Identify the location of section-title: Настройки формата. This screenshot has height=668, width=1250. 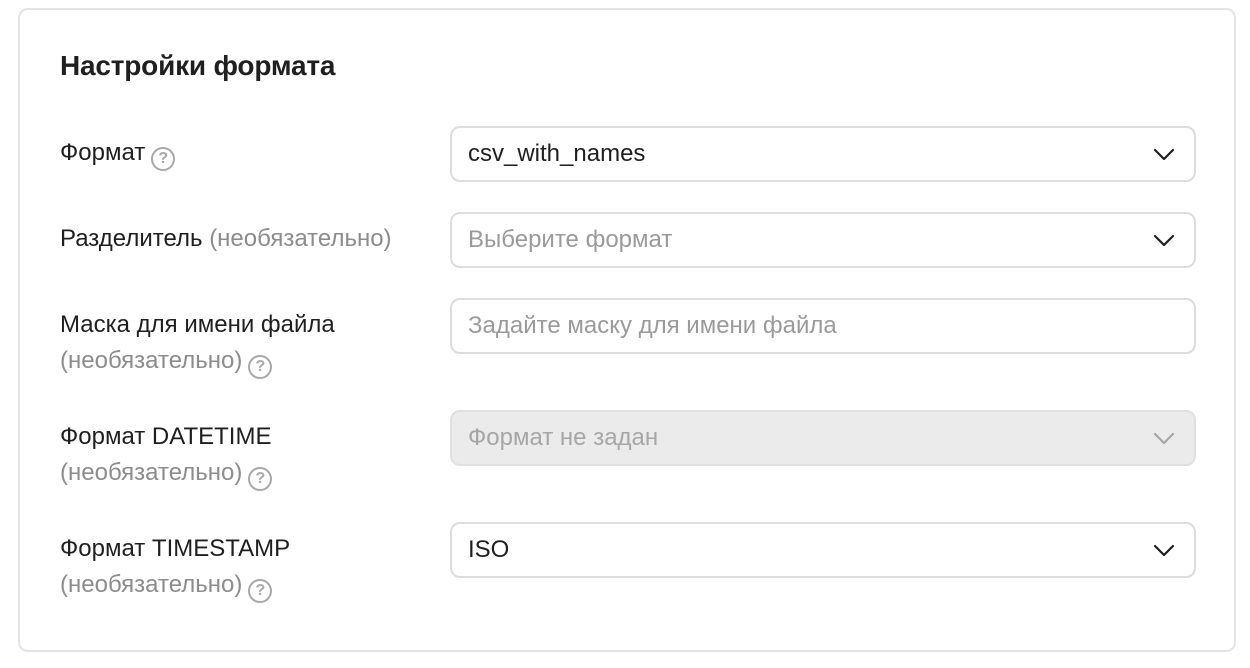
(198, 65).